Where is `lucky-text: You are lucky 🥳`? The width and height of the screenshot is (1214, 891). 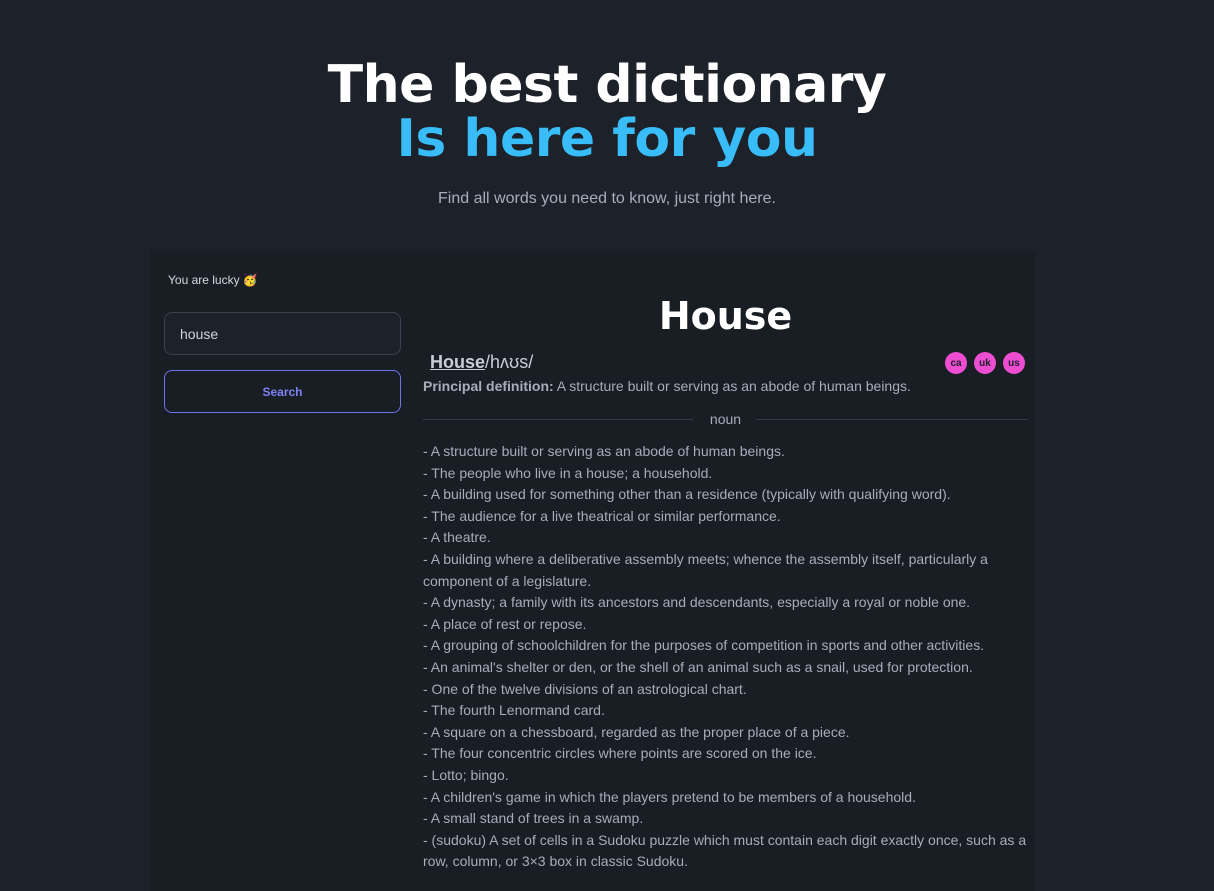 lucky-text: You are lucky 🥳 is located at coordinates (213, 280).